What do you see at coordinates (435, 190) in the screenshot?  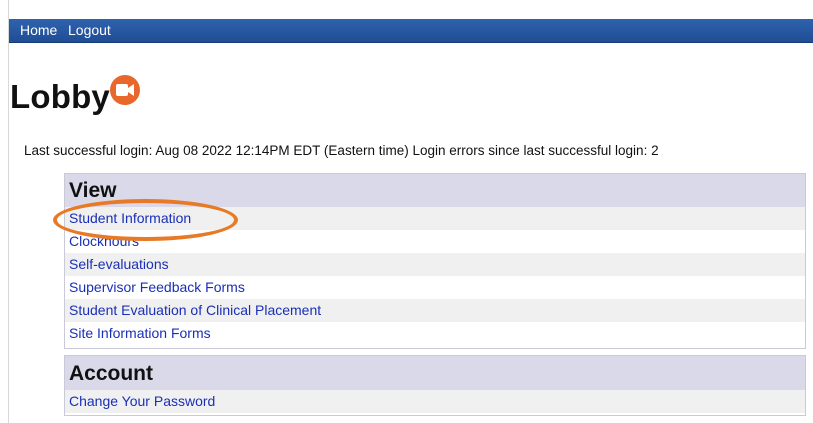 I see `view-section-header: View` at bounding box center [435, 190].